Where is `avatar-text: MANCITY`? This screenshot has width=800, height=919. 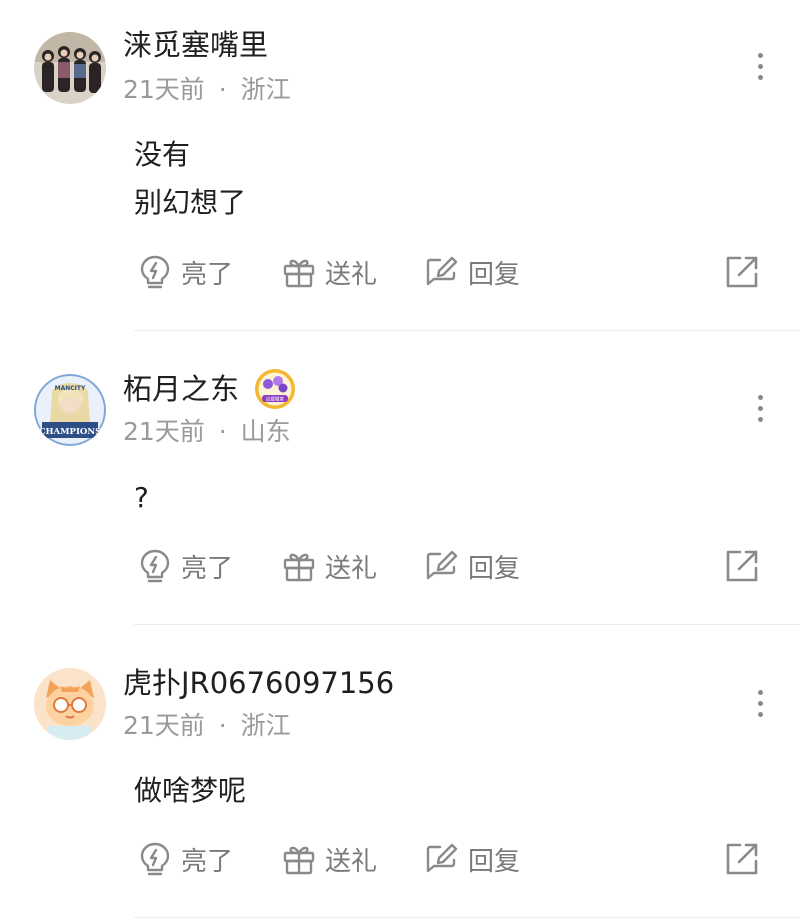
avatar-text: MANCITY is located at coordinates (70, 388).